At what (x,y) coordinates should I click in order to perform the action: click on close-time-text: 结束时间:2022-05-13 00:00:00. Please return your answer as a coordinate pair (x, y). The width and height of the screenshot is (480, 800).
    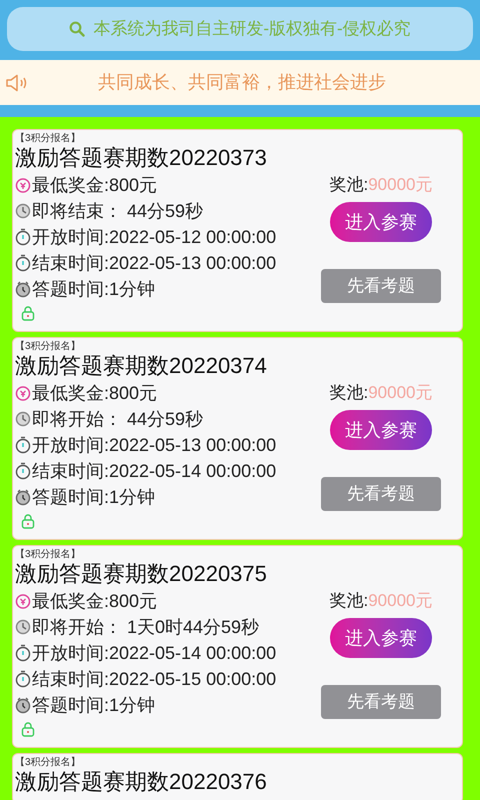
    Looking at the image, I should click on (154, 263).